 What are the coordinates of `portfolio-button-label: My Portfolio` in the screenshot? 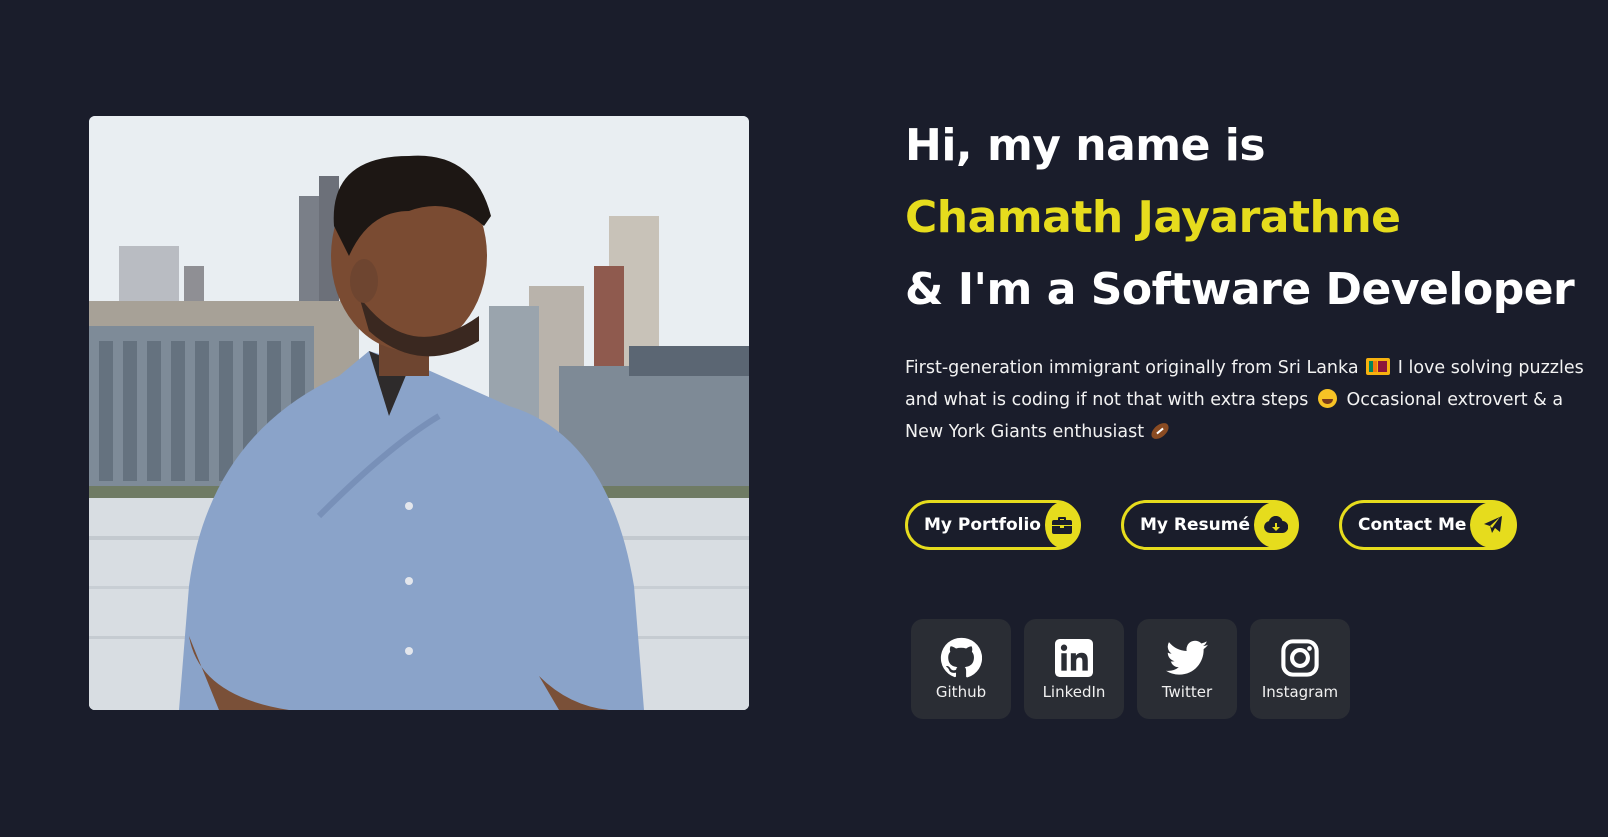 It's located at (982, 525).